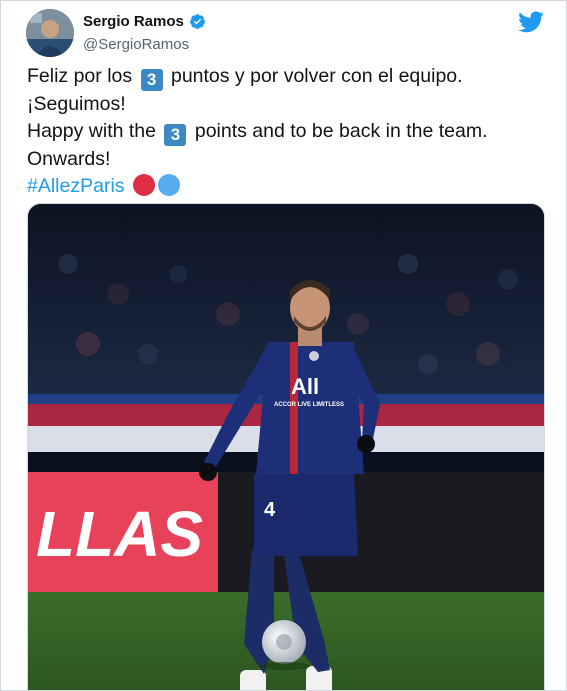  What do you see at coordinates (305, 386) in the screenshot?
I see `shirt-logo: All` at bounding box center [305, 386].